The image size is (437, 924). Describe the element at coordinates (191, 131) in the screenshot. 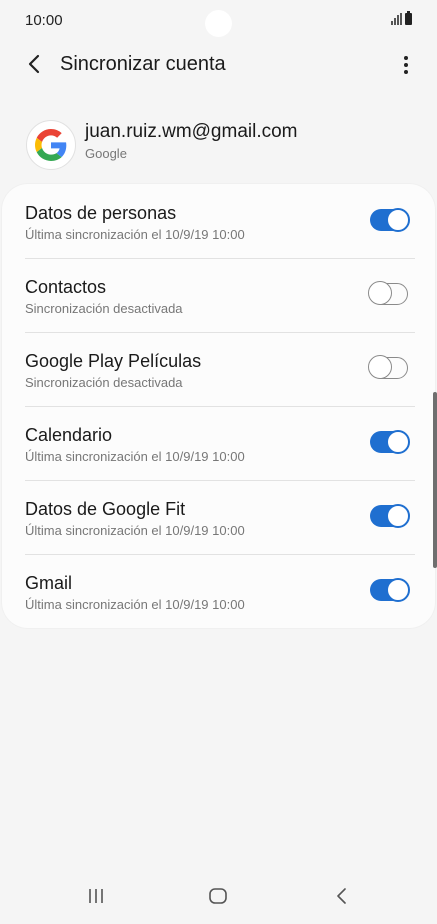

I see `account-email: juan.ruiz.wm@gmail.com` at that location.